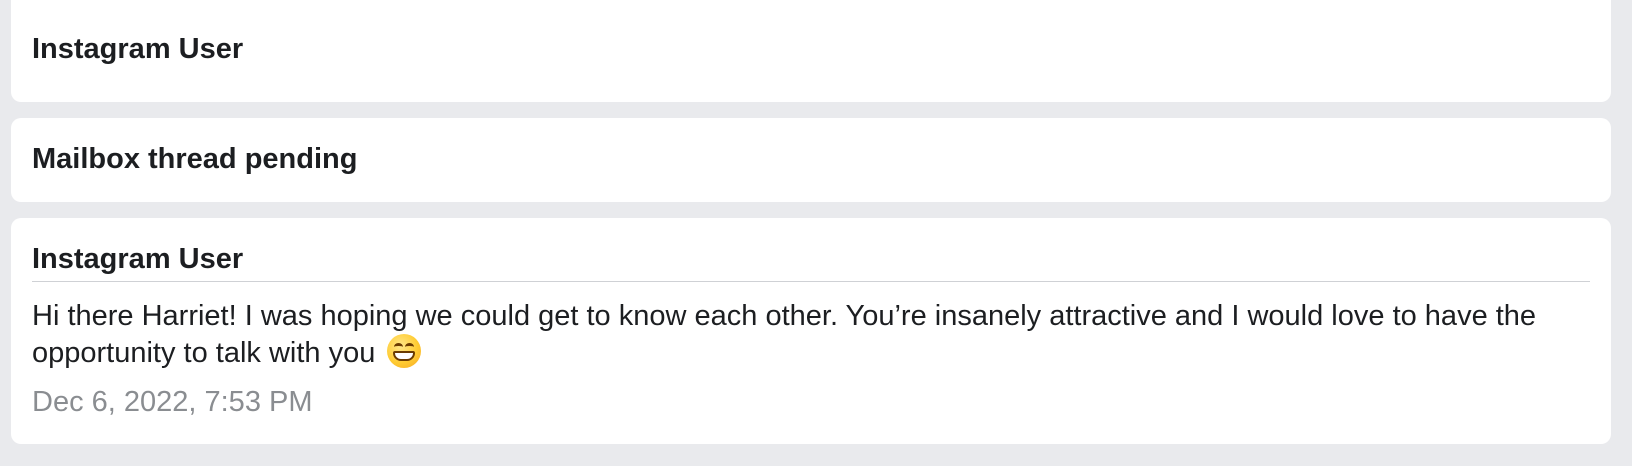 The height and width of the screenshot is (466, 1632). Describe the element at coordinates (811, 281) in the screenshot. I see `message-divider` at that location.